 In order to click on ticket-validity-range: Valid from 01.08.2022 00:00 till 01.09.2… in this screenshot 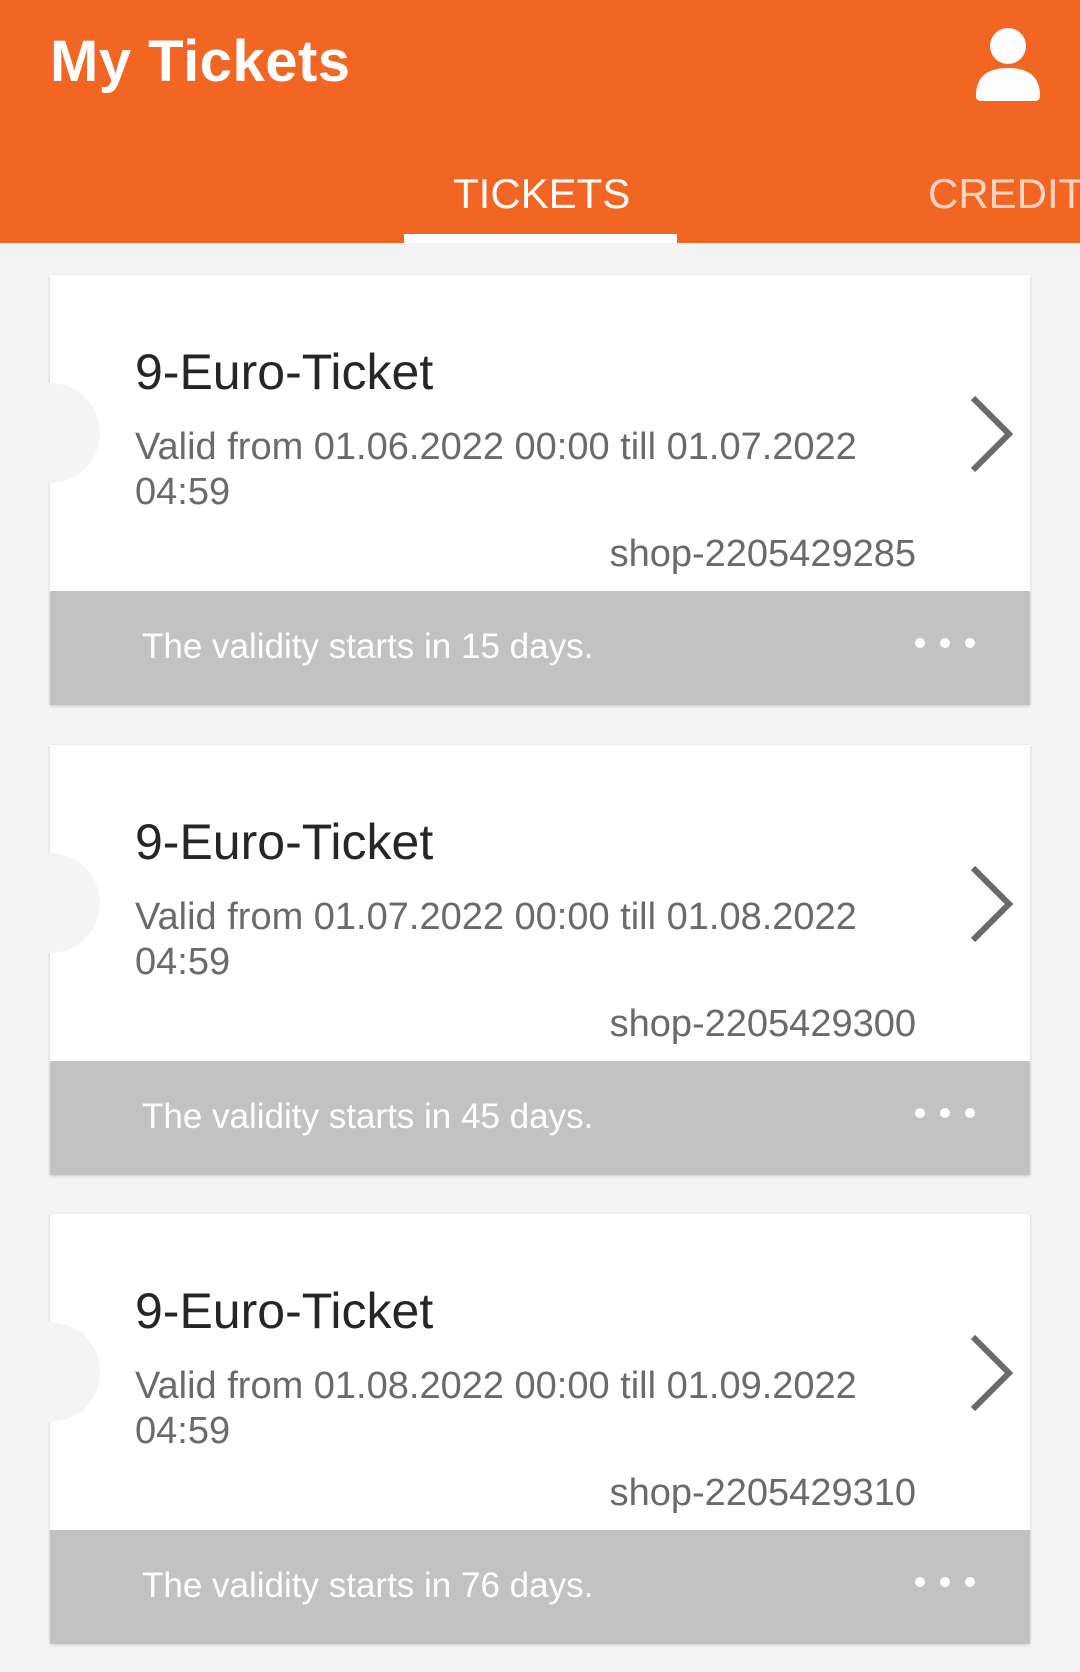, I will do `click(496, 1408)`.